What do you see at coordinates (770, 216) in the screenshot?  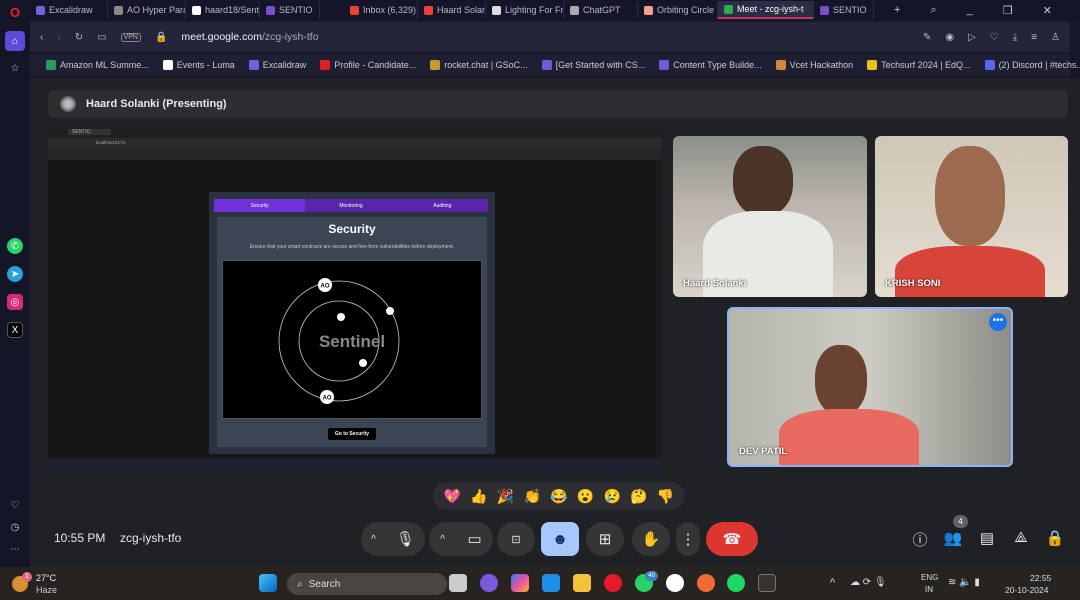 I see `participant-tile: Haard Solanki` at bounding box center [770, 216].